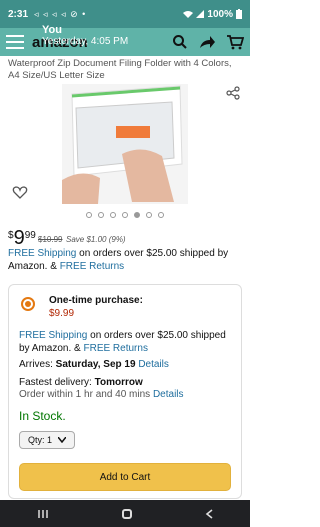 Image resolution: width=320 pixels, height=527 pixels. I want to click on box-free-returns-link: FREE Returns, so click(115, 348).